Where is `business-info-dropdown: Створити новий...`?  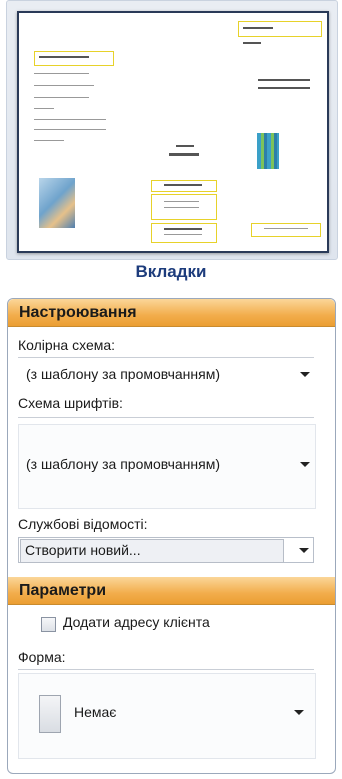
business-info-dropdown: Створити новий... is located at coordinates (166, 550).